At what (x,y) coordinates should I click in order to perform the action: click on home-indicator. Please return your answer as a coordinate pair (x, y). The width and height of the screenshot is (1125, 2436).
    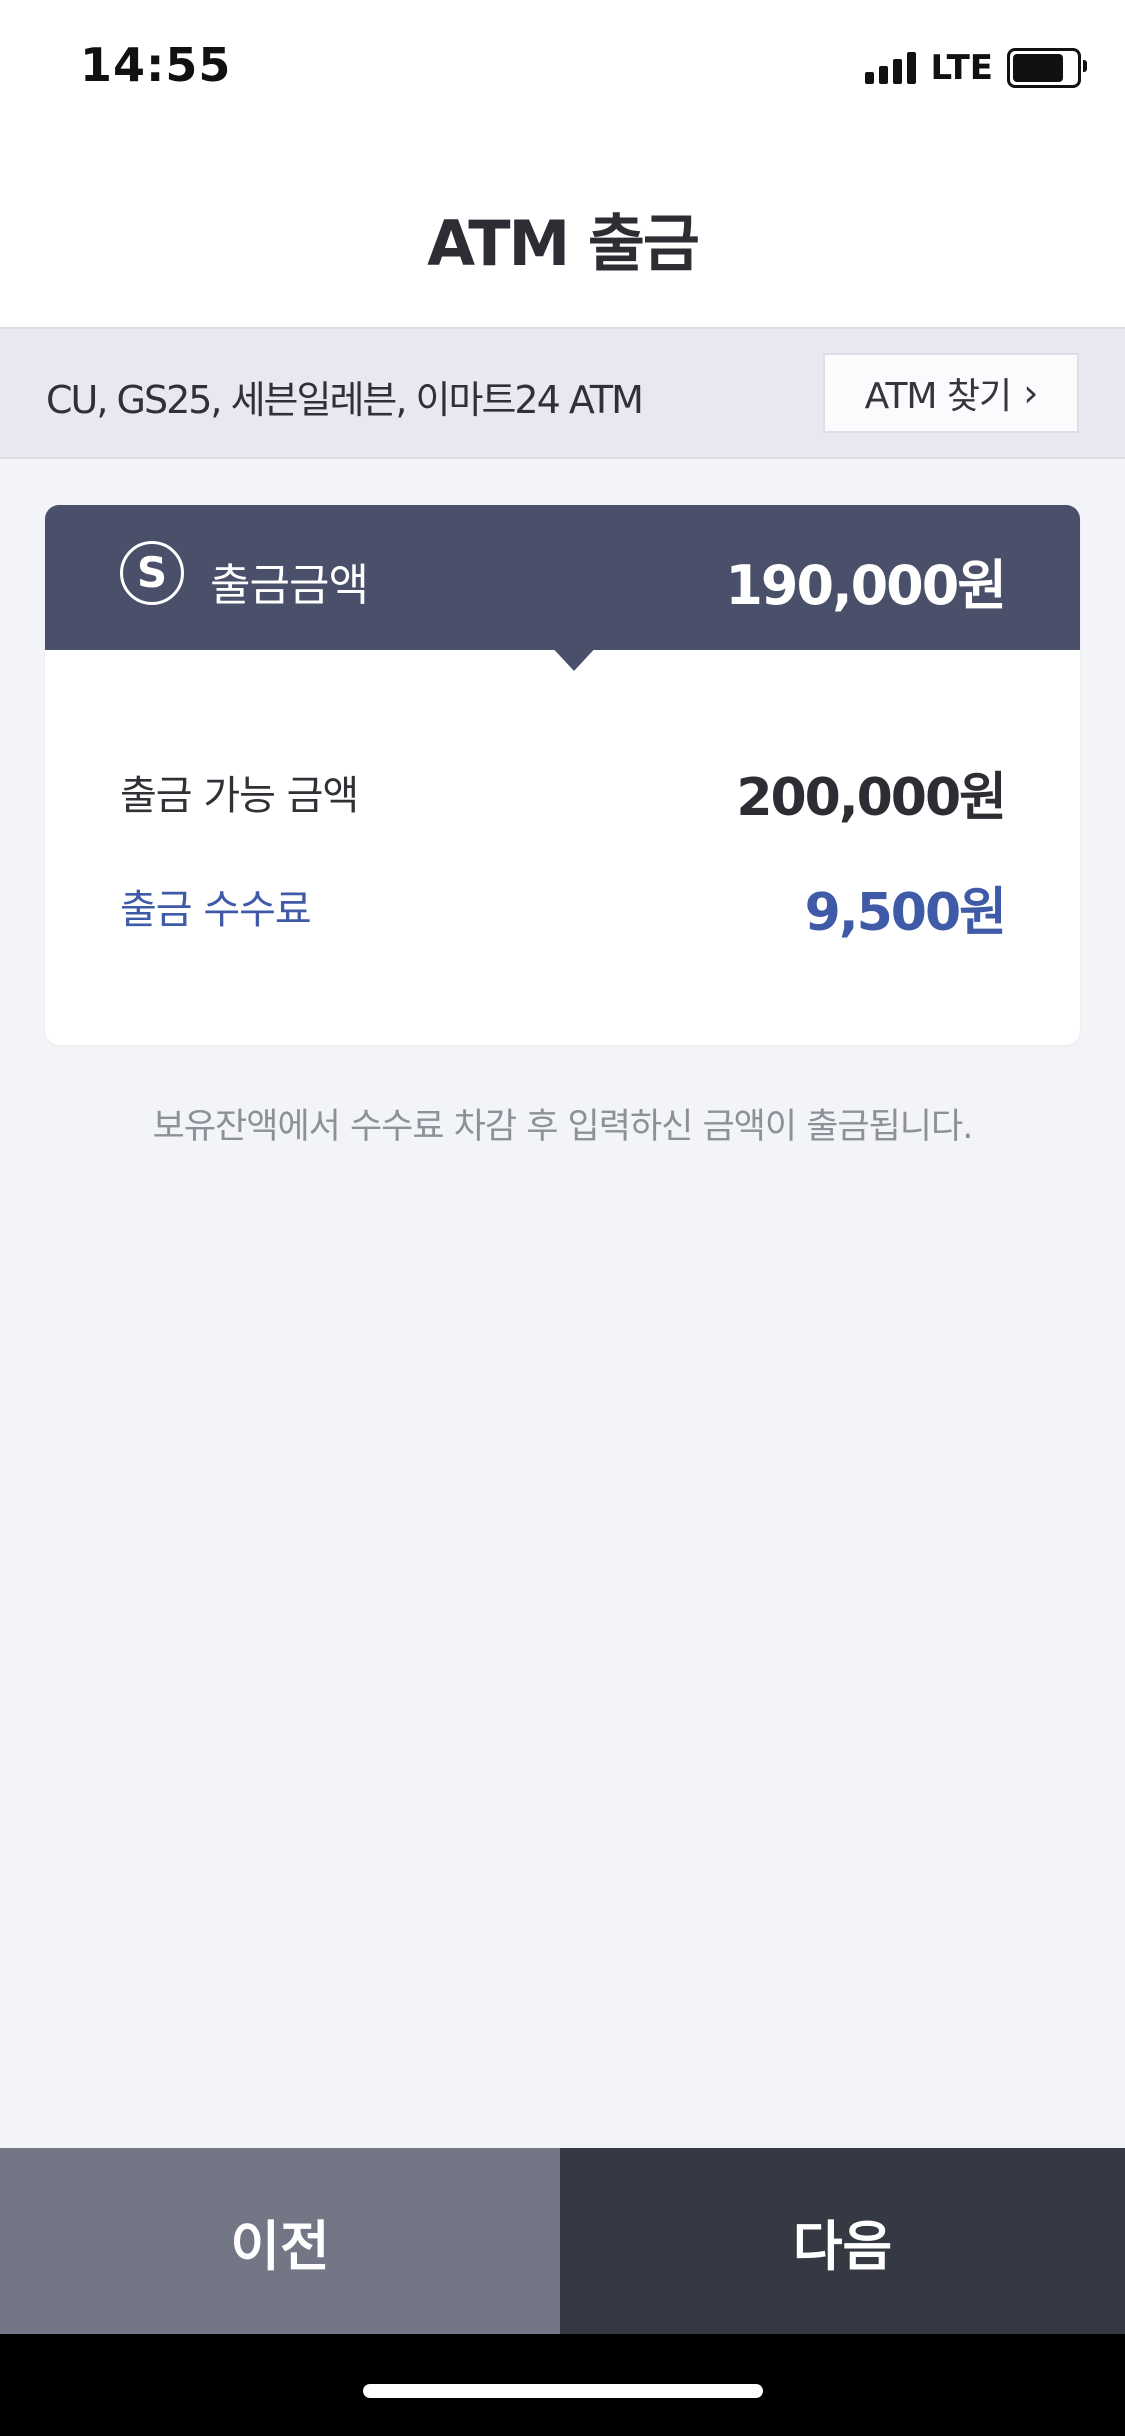
    Looking at the image, I should click on (563, 2391).